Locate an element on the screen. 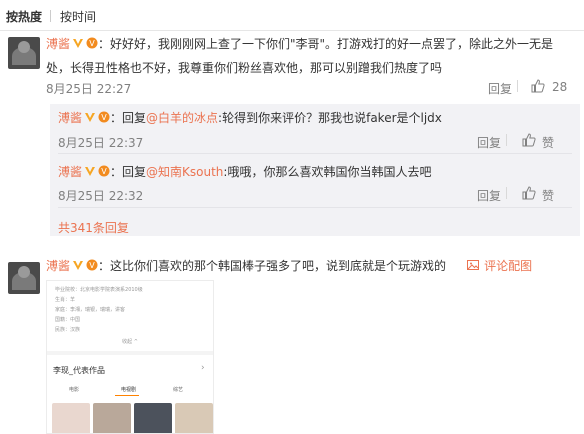 The height and width of the screenshot is (434, 584). active-tab-indicator is located at coordinates (127, 395).